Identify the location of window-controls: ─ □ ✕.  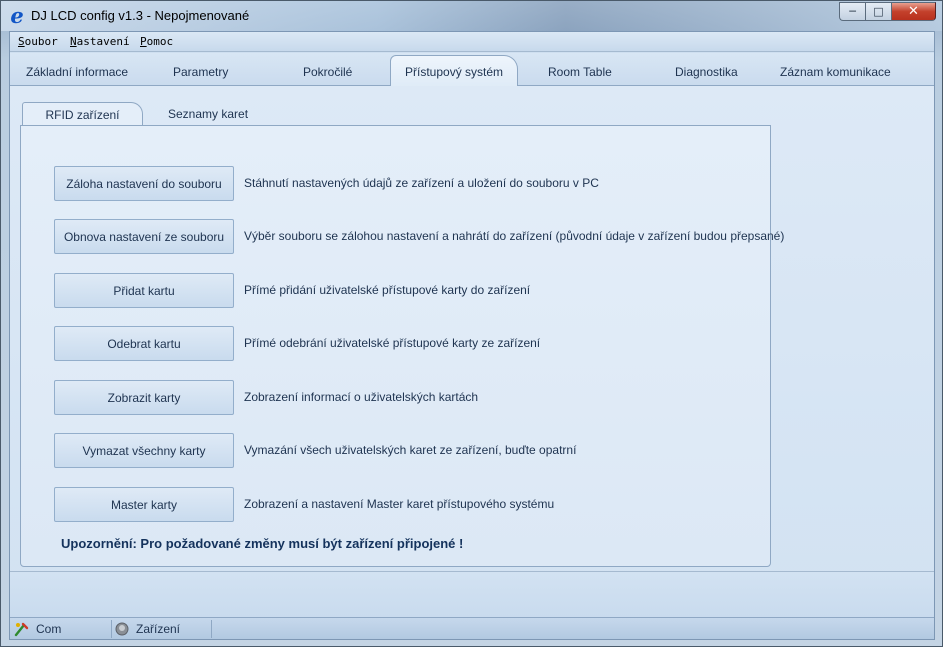
(887, 11).